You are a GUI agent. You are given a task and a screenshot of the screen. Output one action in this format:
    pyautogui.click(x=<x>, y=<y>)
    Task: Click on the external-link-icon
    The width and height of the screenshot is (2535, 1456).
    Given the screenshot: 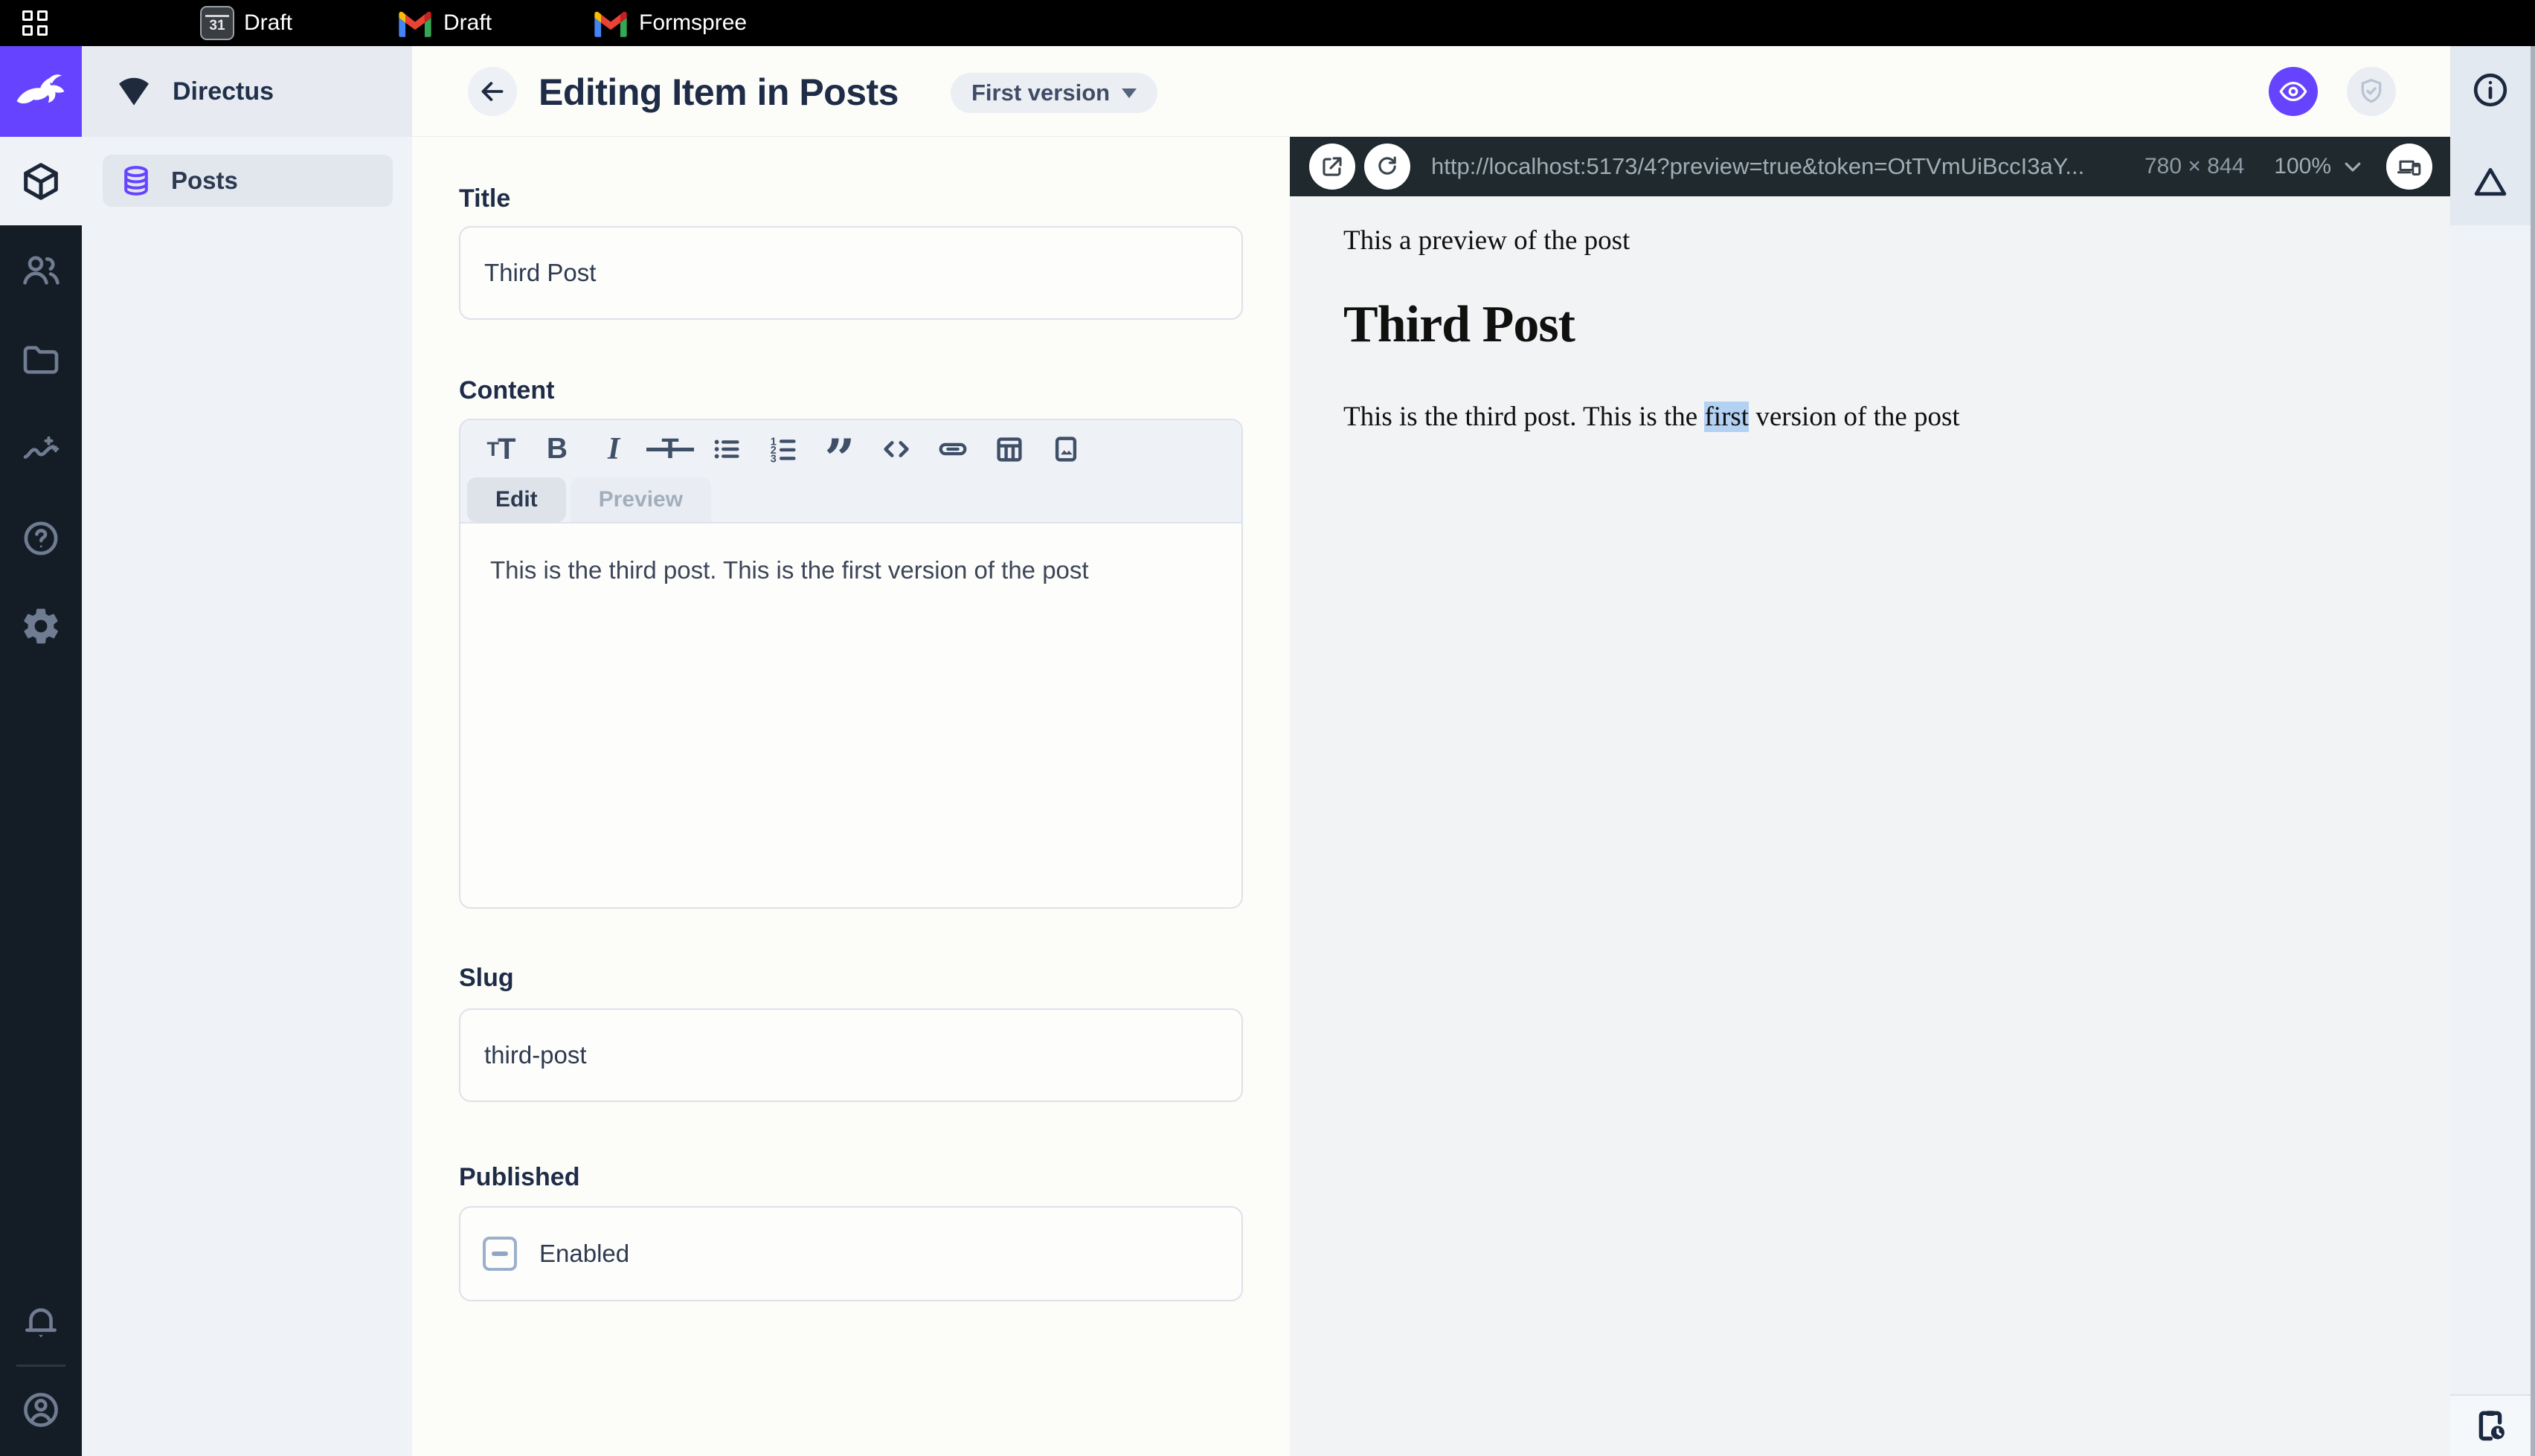 What is the action you would take?
    pyautogui.click(x=1332, y=166)
    